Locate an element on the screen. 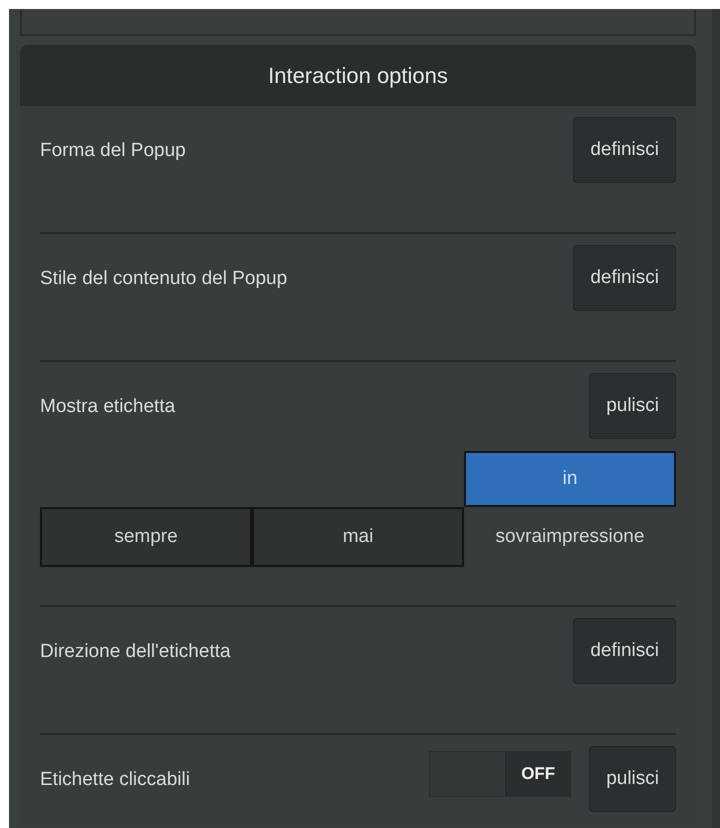 This screenshot has width=720, height=828. toggle-state-text: OFF is located at coordinates (538, 774).